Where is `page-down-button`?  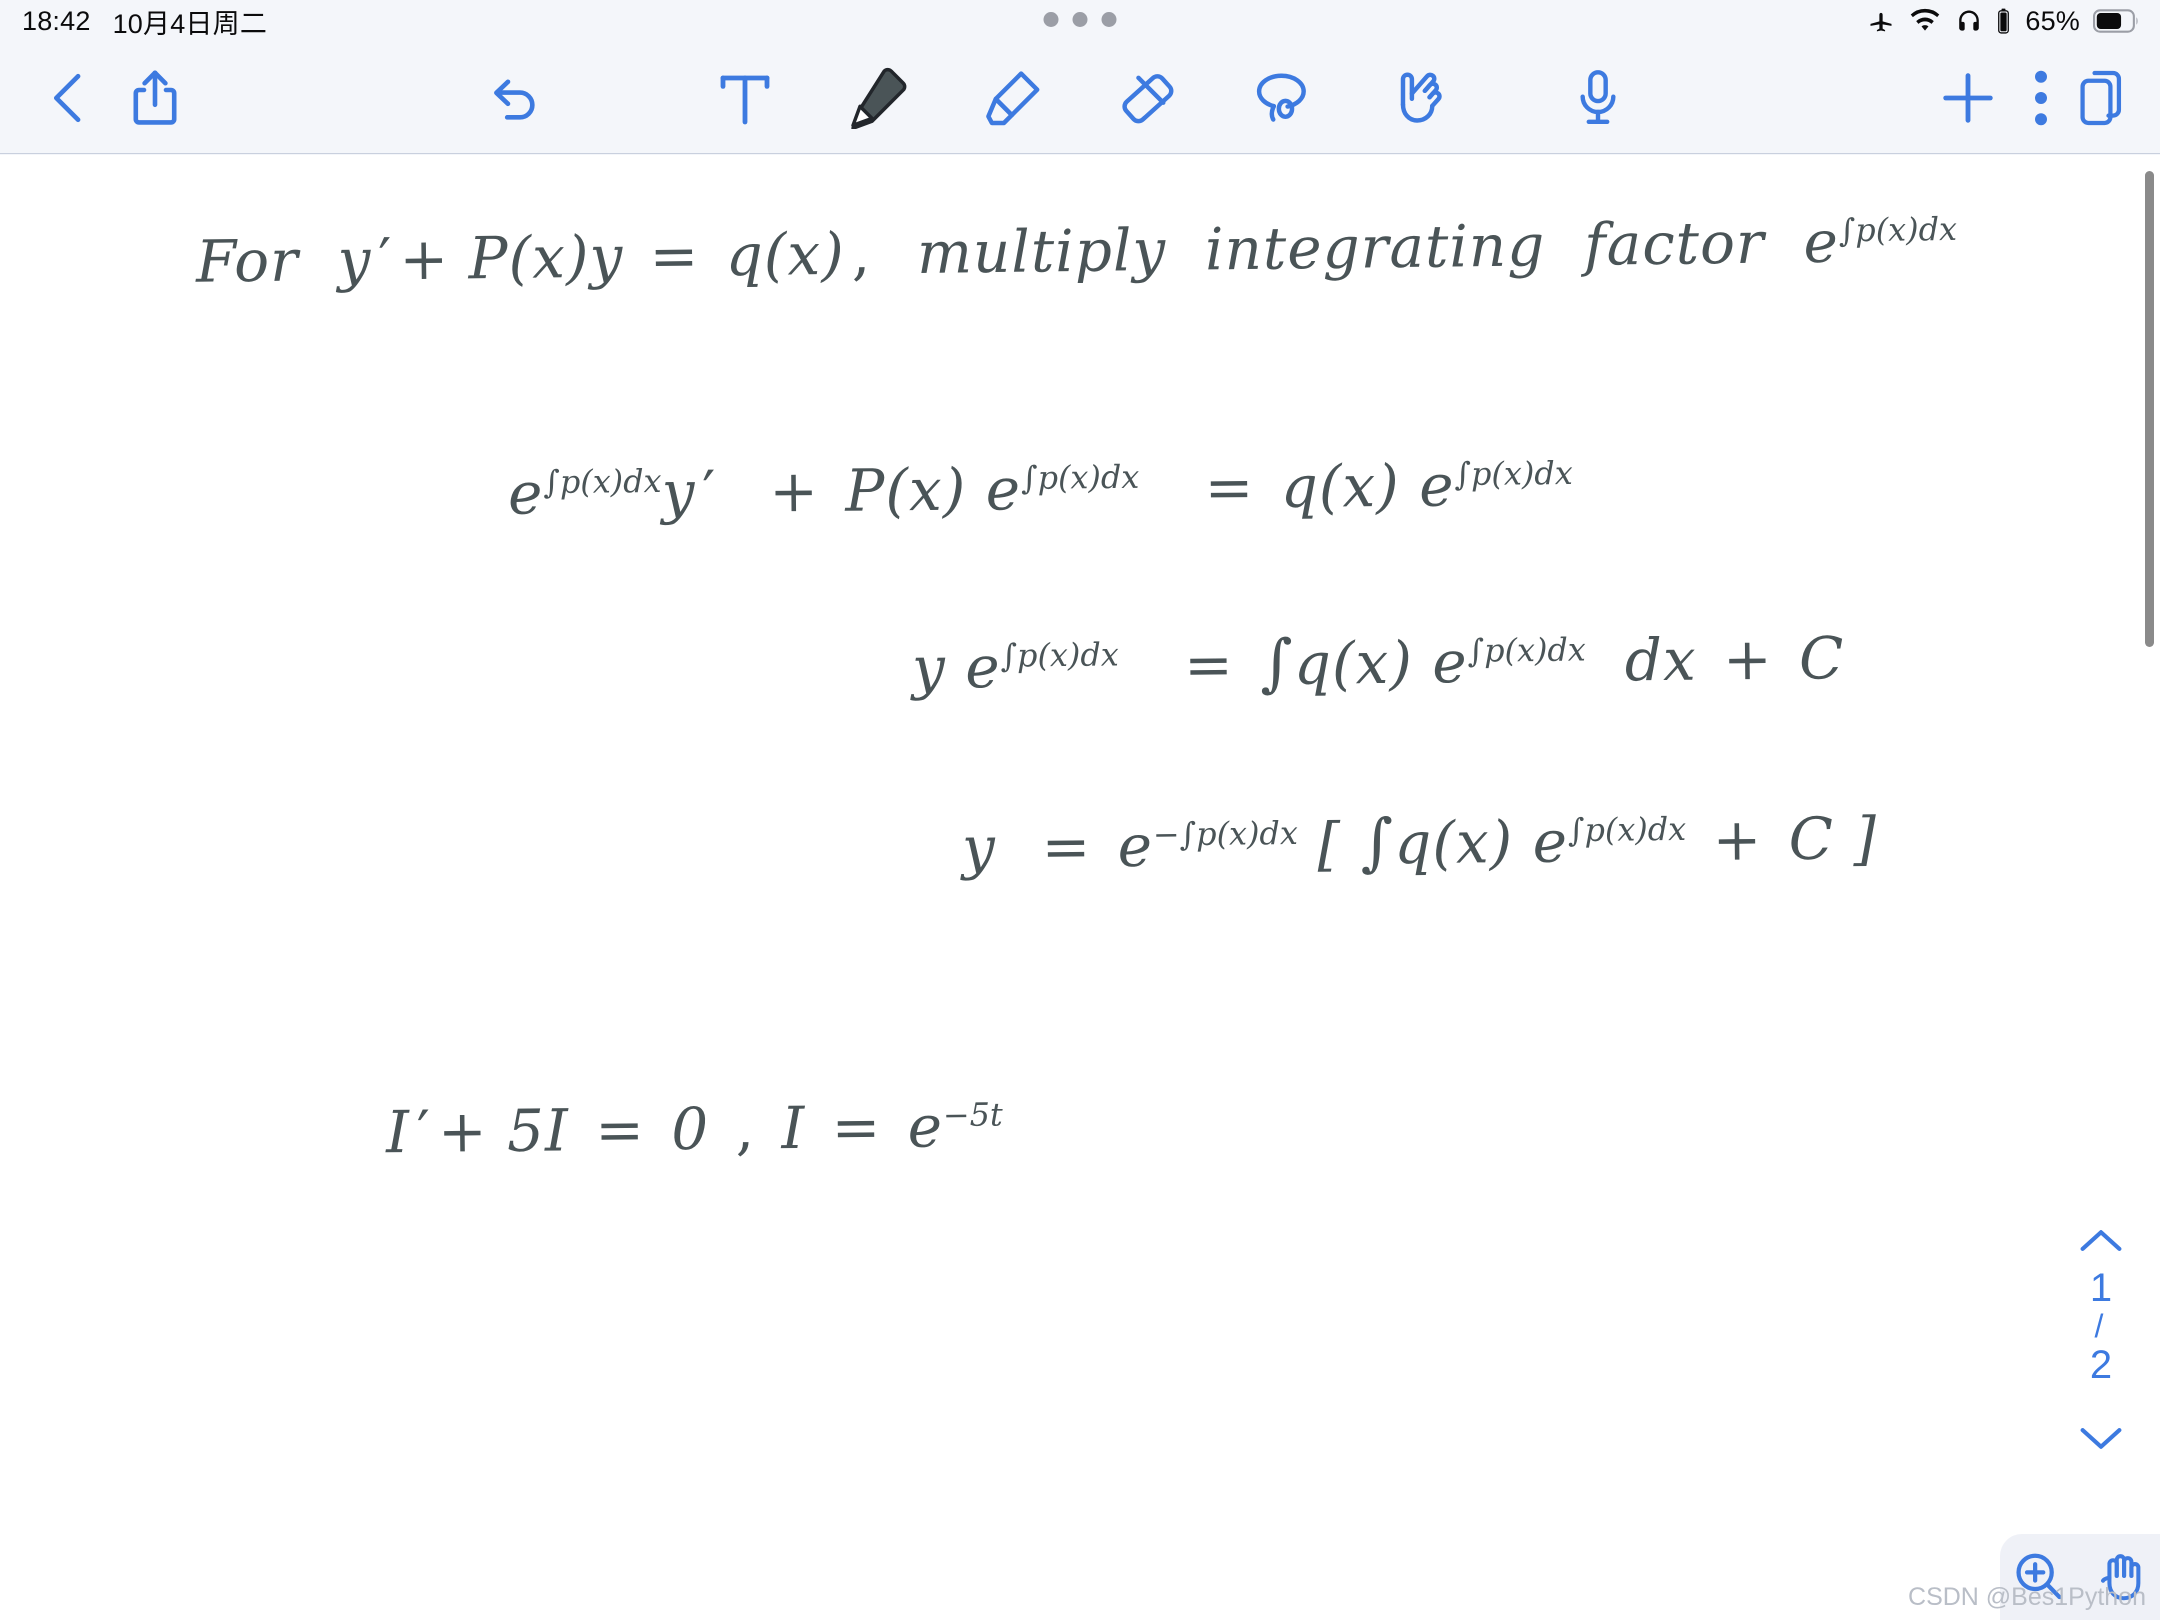 page-down-button is located at coordinates (2101, 1438).